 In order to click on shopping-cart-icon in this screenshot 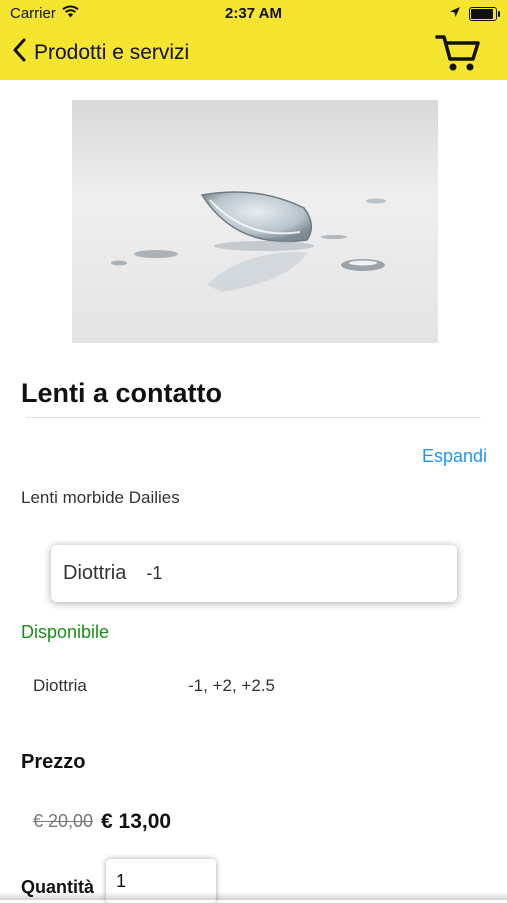, I will do `click(458, 53)`.